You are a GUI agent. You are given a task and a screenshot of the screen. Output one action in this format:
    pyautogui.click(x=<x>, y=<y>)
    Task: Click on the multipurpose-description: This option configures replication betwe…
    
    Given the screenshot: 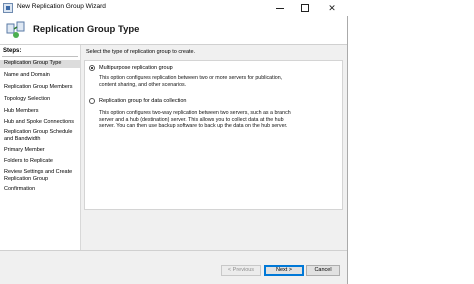 What is the action you would take?
    pyautogui.click(x=191, y=81)
    